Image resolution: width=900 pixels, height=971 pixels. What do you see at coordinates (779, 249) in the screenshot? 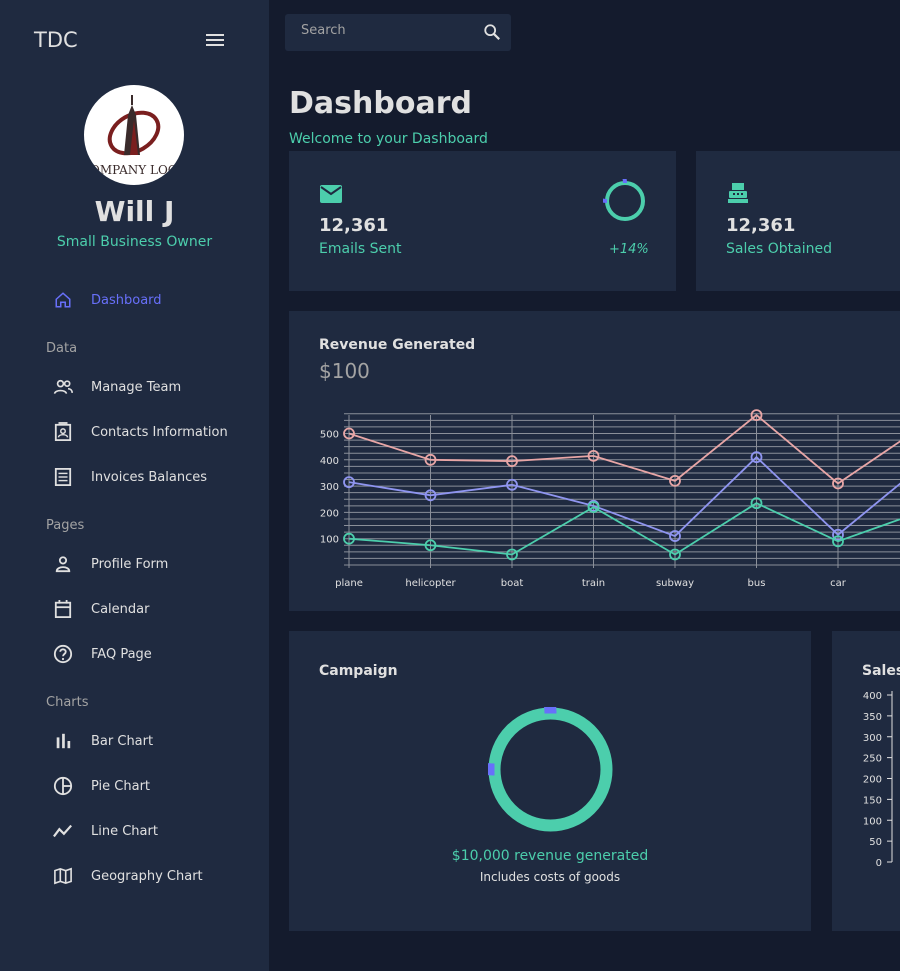
I see `stat-label: Sales Obtained` at bounding box center [779, 249].